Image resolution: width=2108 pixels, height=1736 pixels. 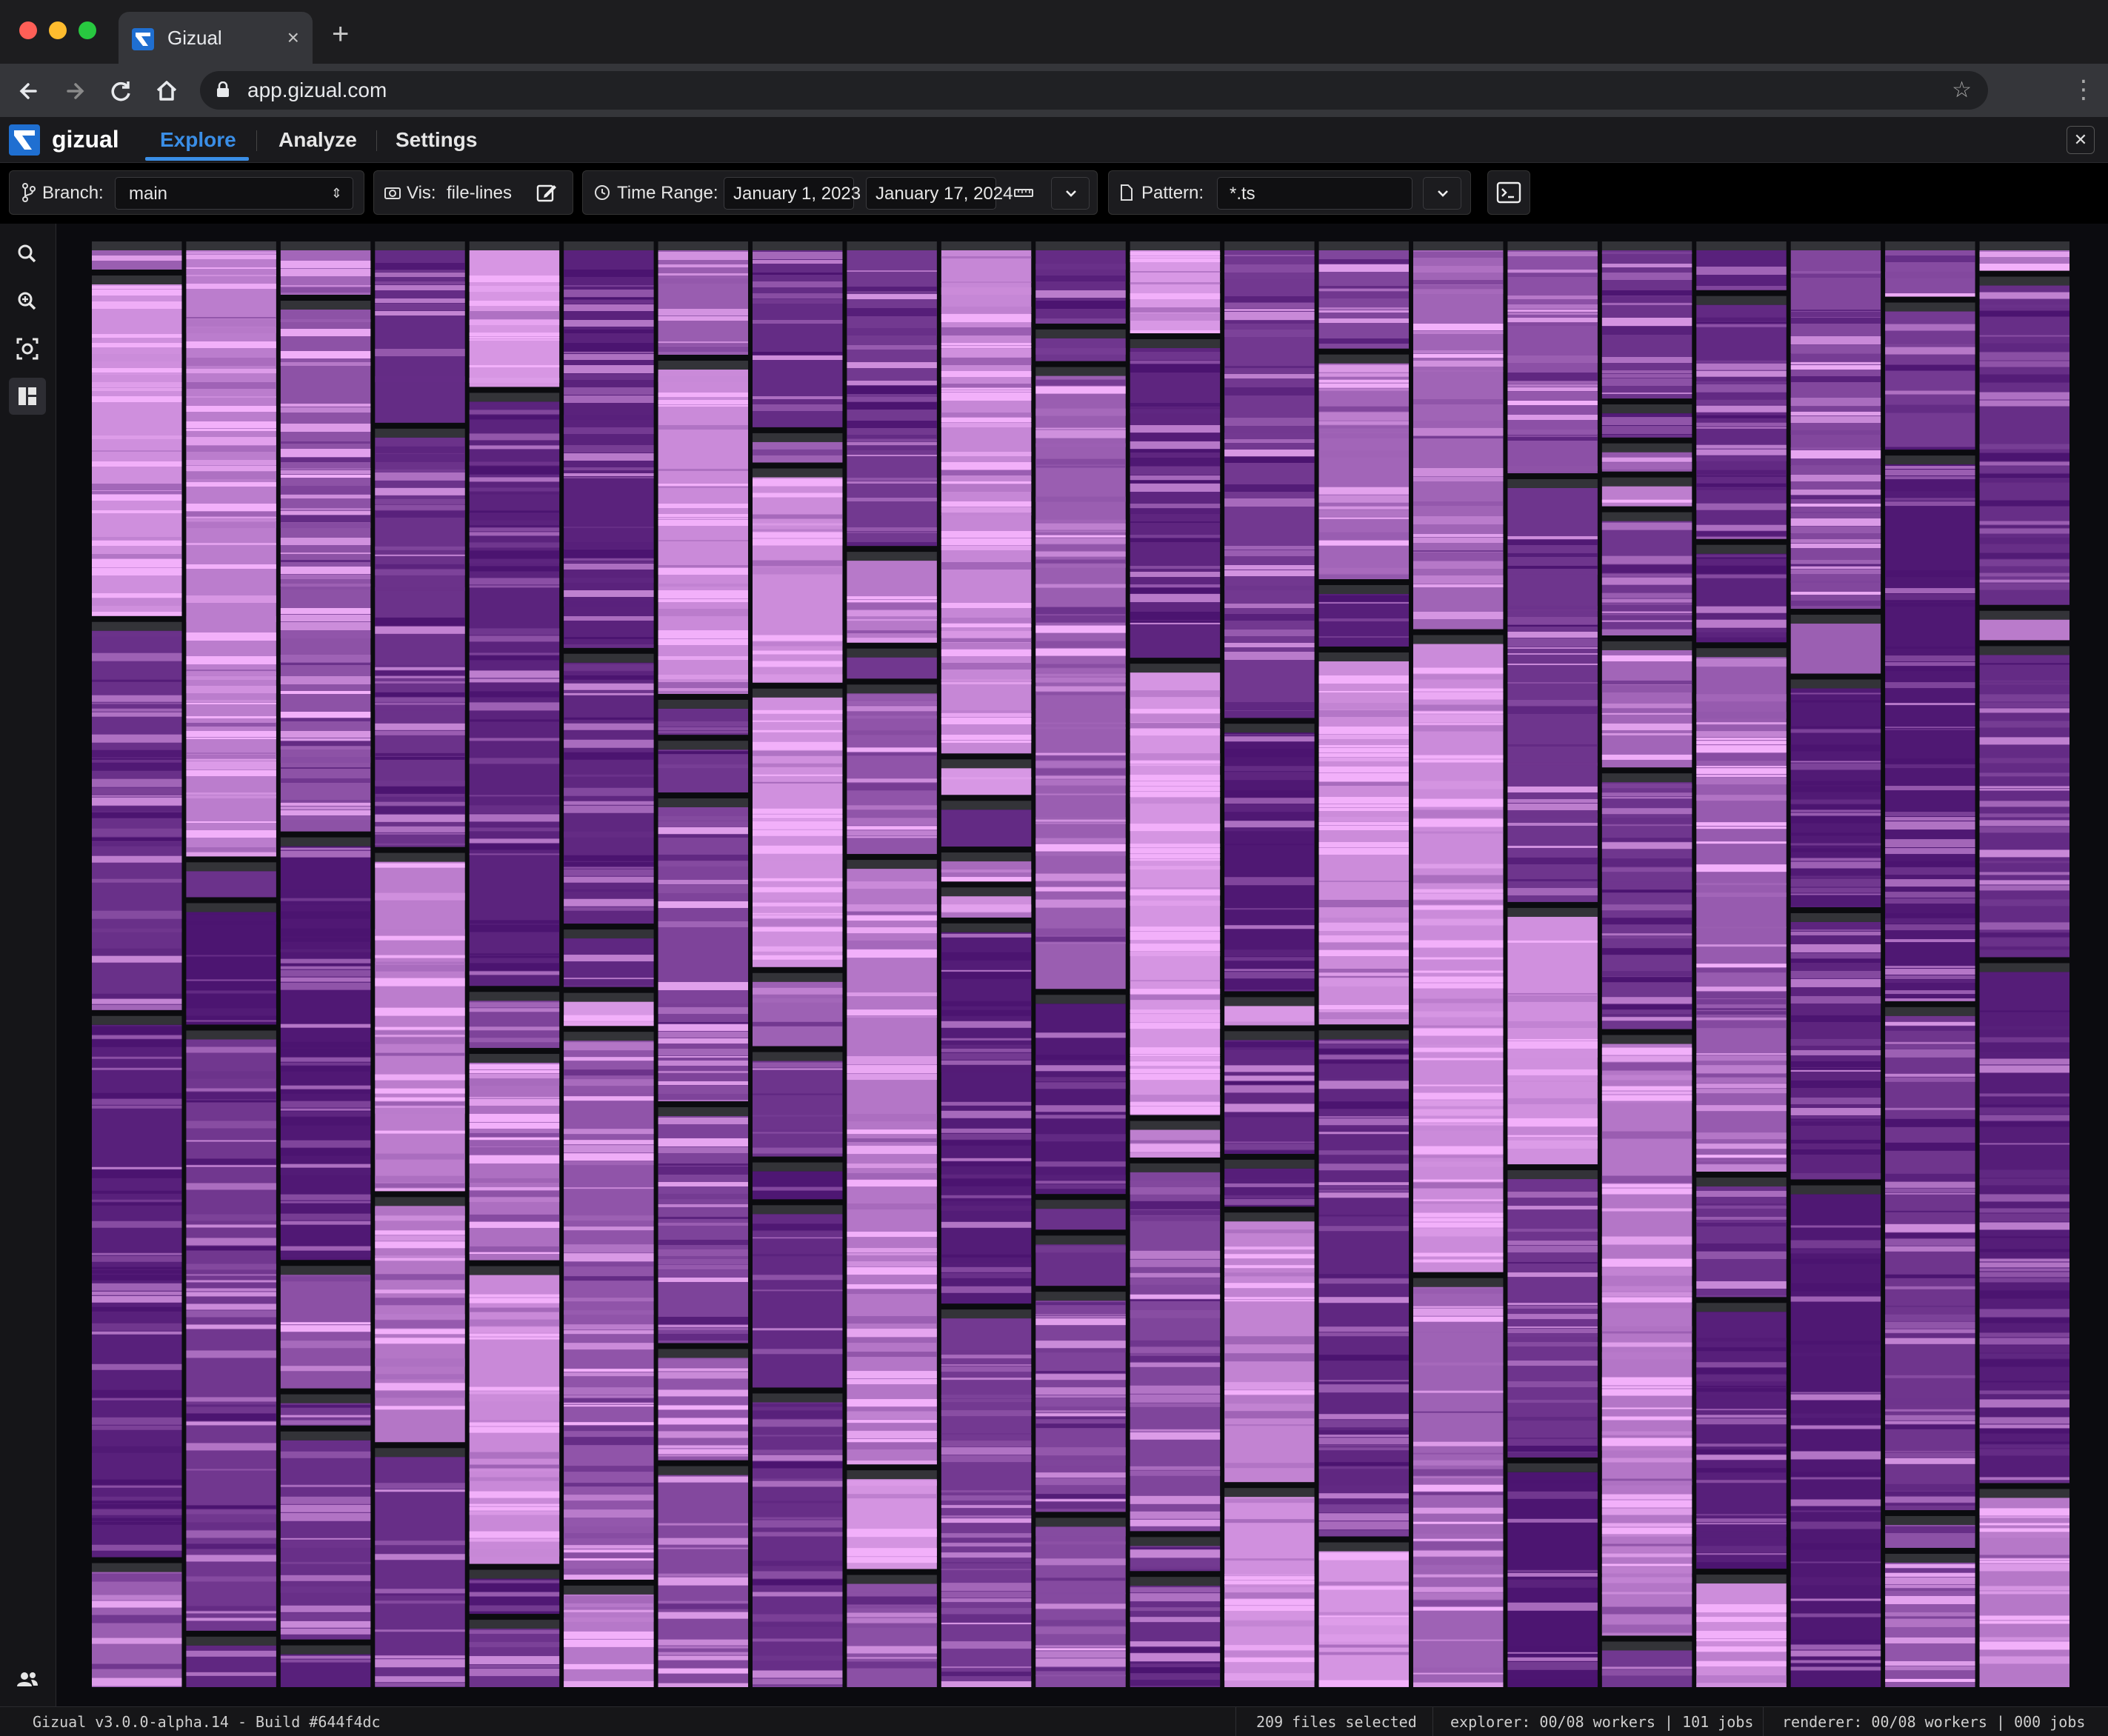 I want to click on branch-select: main ⇕, so click(x=234, y=193).